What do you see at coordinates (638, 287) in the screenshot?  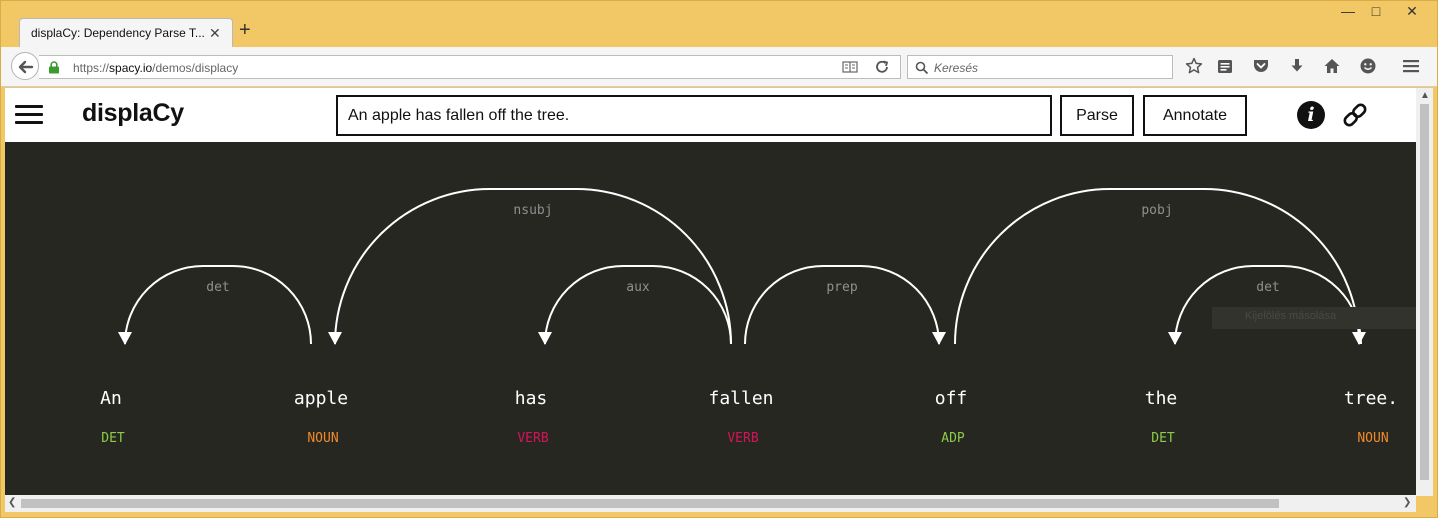 I see `dependency-label: aux` at bounding box center [638, 287].